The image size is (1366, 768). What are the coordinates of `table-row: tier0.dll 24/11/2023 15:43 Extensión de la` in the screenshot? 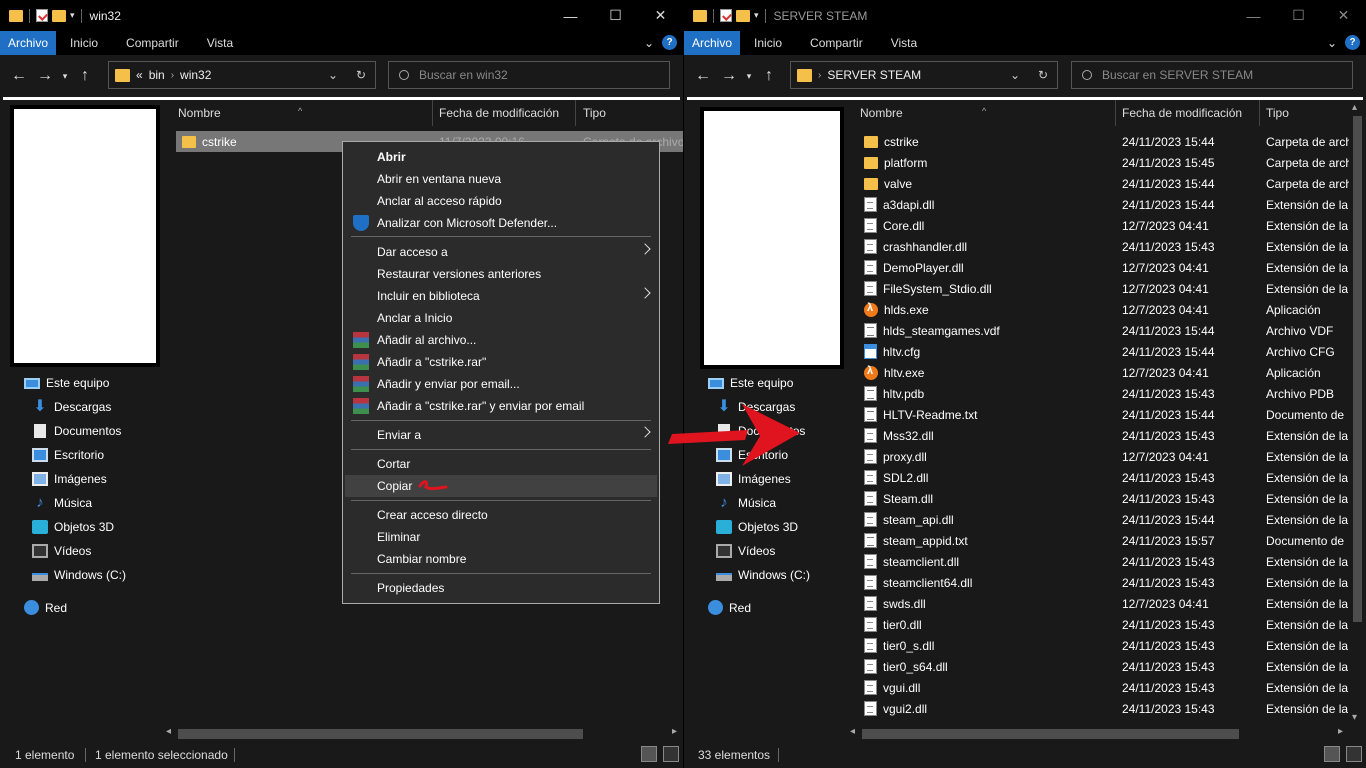 It's located at (1106, 624).